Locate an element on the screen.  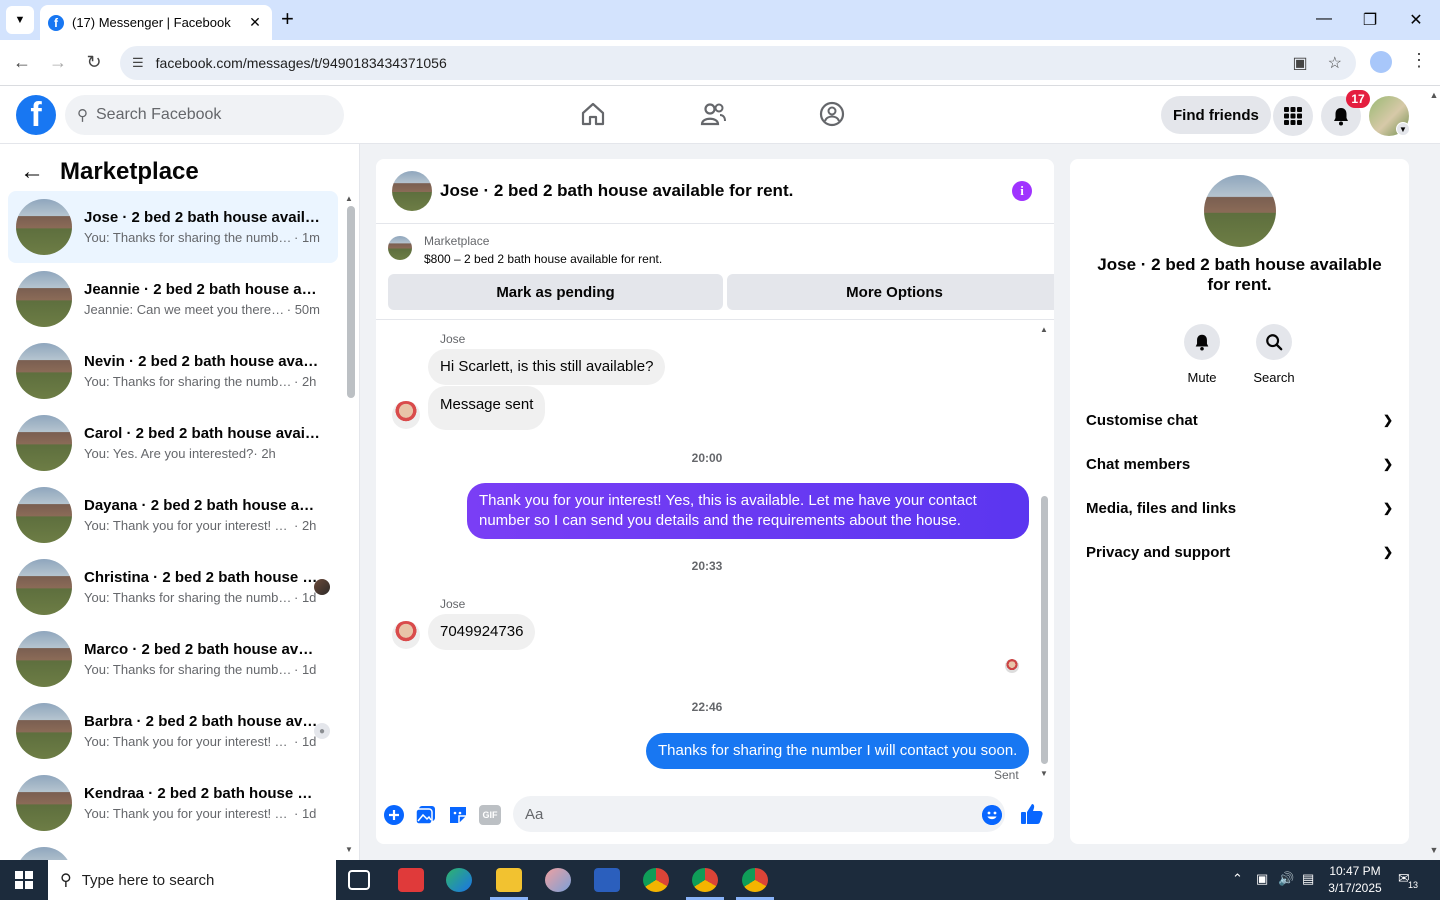
back-arrow-icon: ← is located at coordinates (32, 172).